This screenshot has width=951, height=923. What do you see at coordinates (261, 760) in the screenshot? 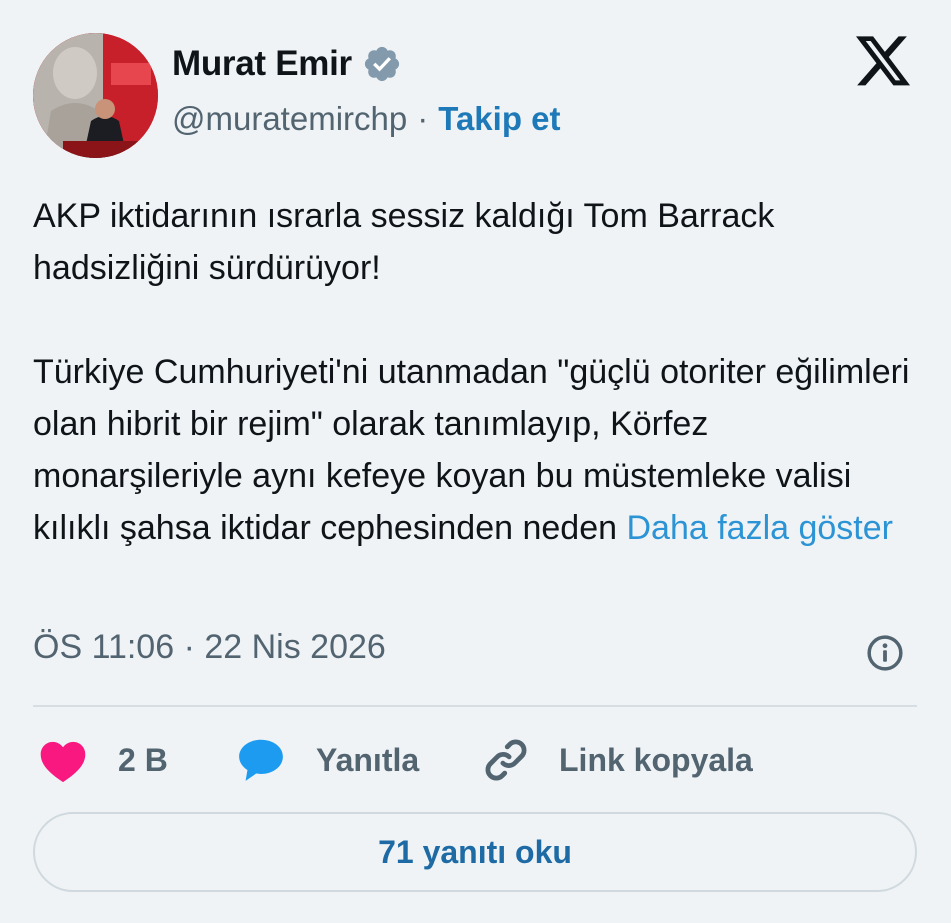
I see `speech-bubble-icon` at bounding box center [261, 760].